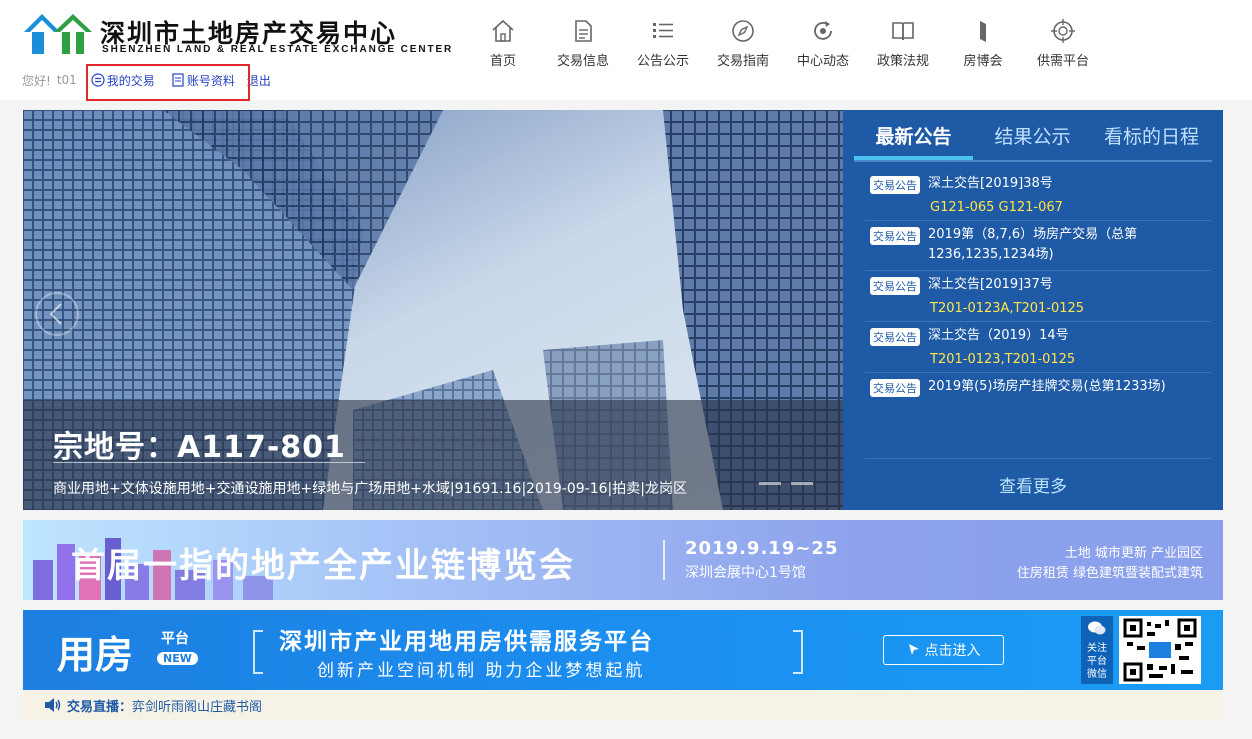 The width and height of the screenshot is (1252, 739). I want to click on enter-platform-label: 点击进入, so click(952, 651).